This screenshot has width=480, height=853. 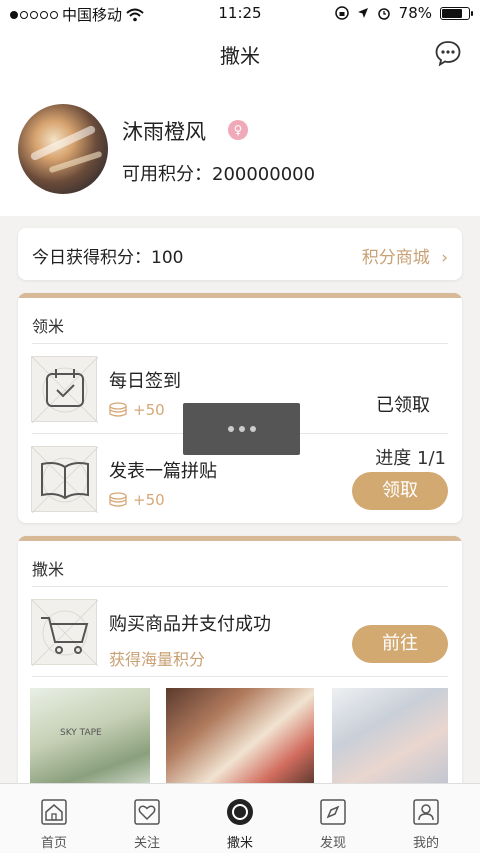 I want to click on navigation-bar: 撒米, so click(x=240, y=53).